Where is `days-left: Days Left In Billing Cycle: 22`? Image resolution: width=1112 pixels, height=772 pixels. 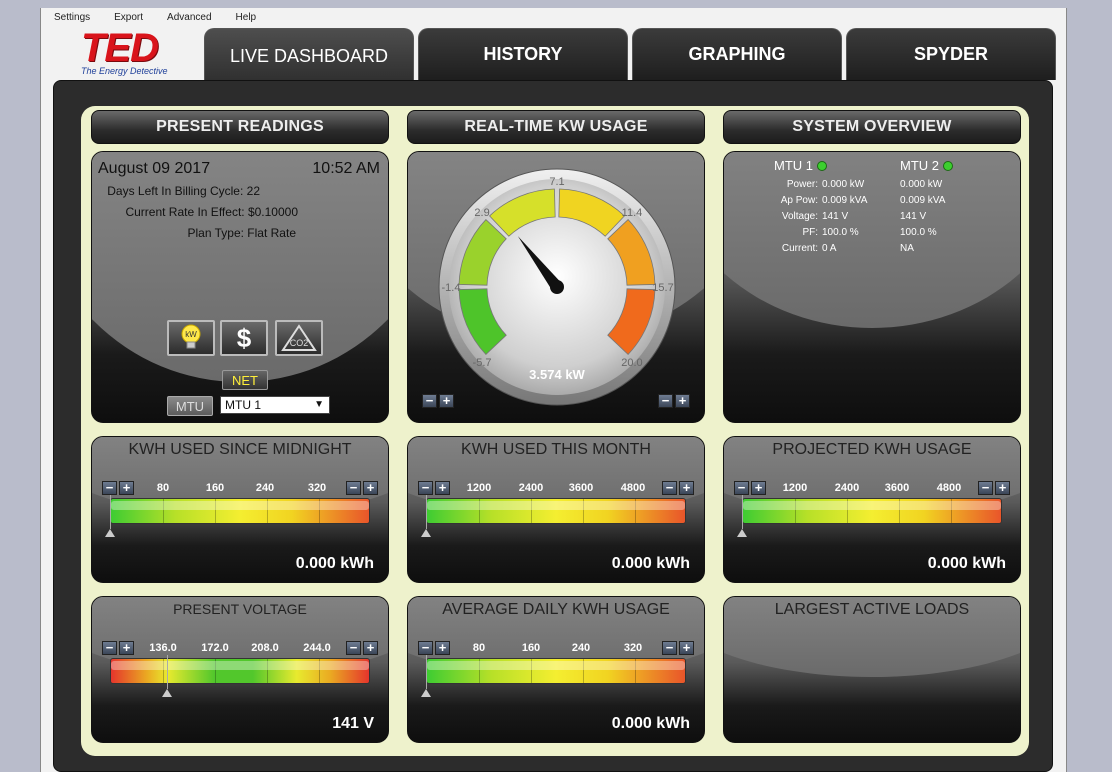
days-left: Days Left In Billing Cycle: 22 is located at coordinates (183, 191).